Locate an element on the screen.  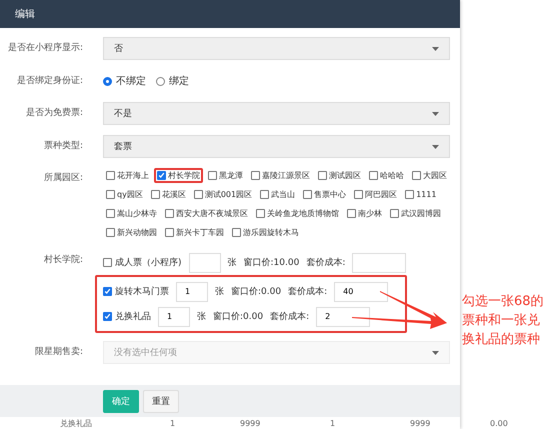
park-checkbox: 武当山 is located at coordinates (277, 194).